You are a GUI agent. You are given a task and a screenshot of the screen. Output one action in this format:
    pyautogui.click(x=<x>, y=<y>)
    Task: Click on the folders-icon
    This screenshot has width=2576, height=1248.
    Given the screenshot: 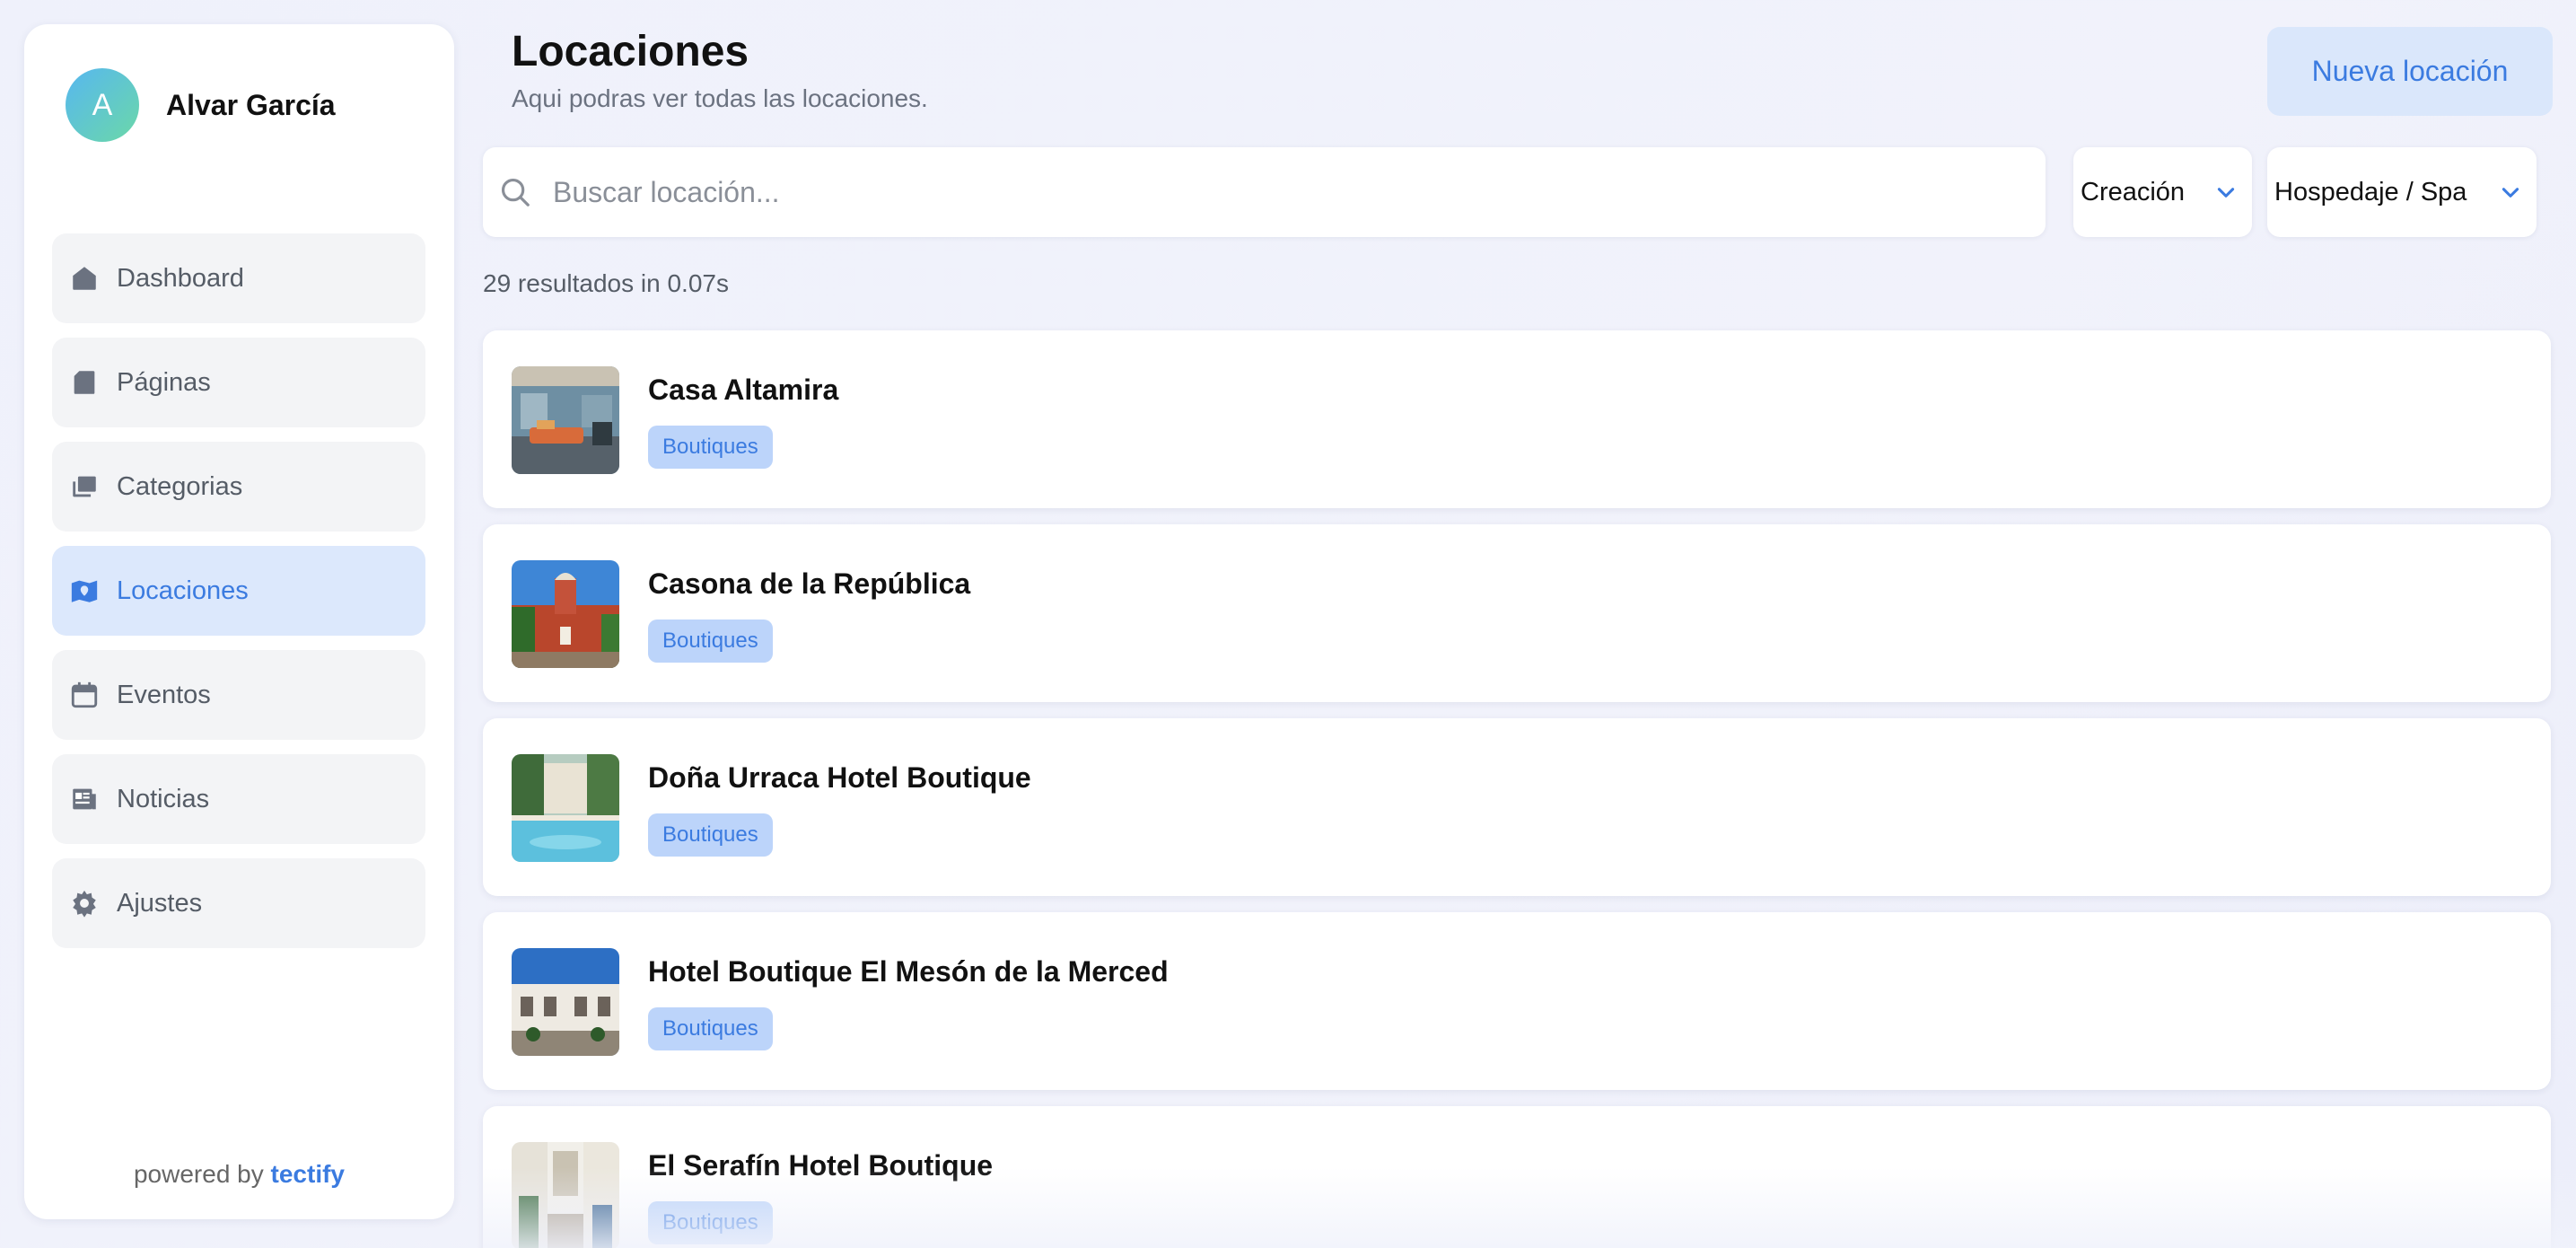 What is the action you would take?
    pyautogui.click(x=84, y=487)
    